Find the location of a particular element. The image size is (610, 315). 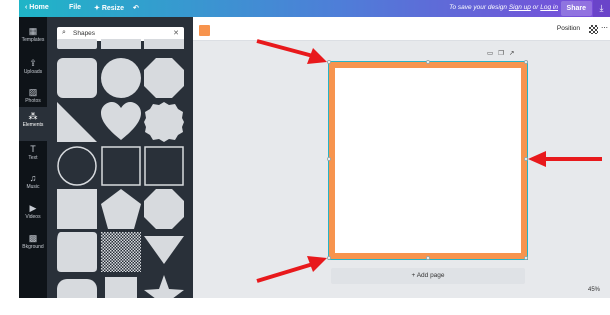

shape-star is located at coordinates (164, 286).